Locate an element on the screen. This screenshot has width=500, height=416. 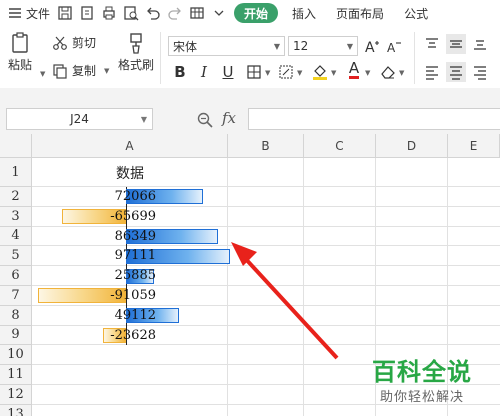
format-painter-button: 格式刷 is located at coordinates (136, 52).